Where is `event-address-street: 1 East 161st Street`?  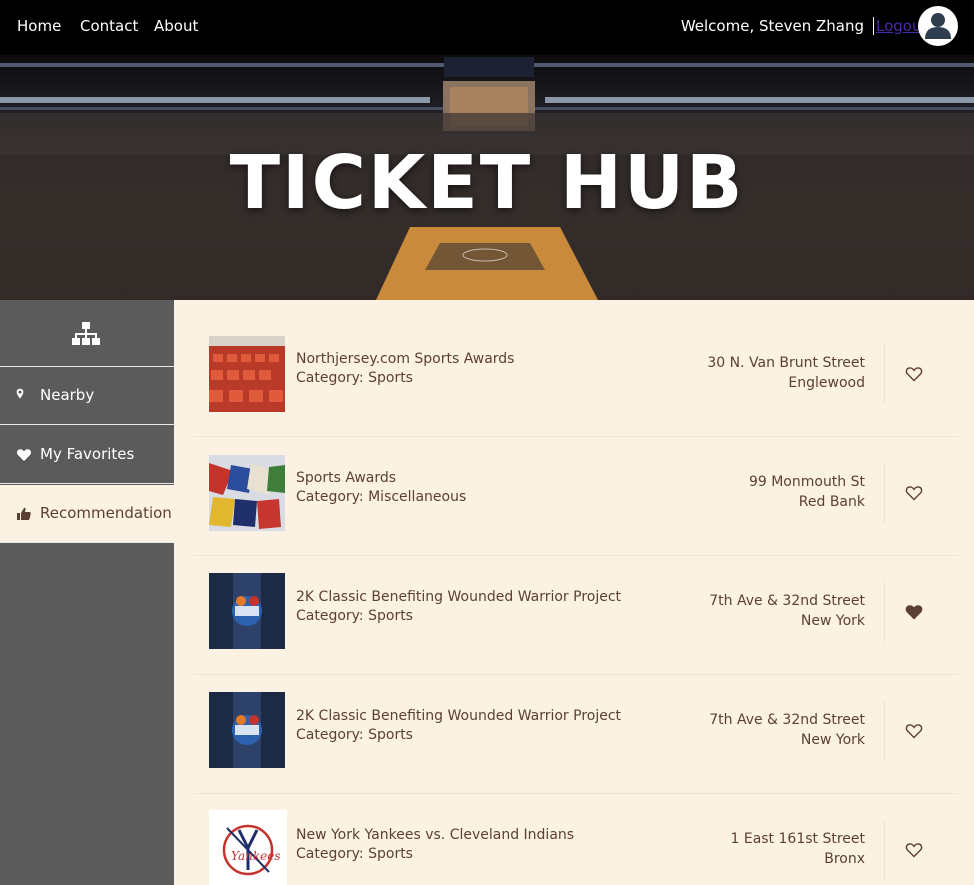
event-address-street: 1 East 161st Street is located at coordinates (797, 839).